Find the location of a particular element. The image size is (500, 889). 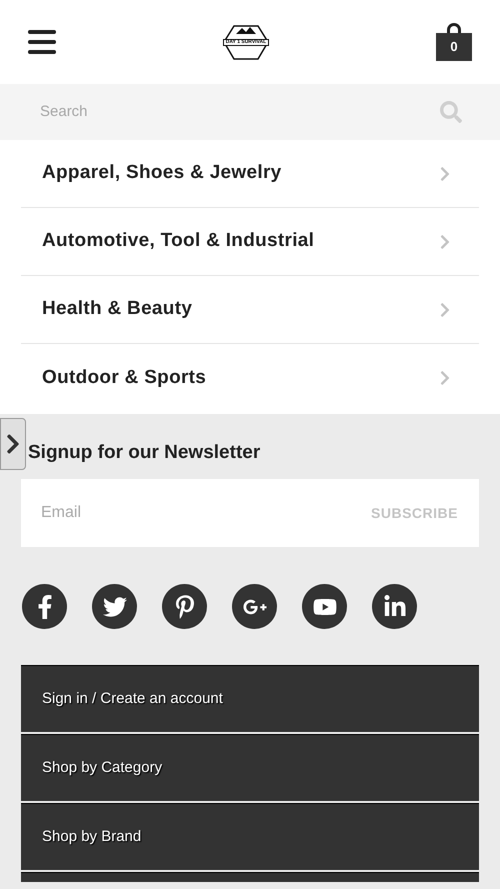

email-field: Email is located at coordinates (206, 513).